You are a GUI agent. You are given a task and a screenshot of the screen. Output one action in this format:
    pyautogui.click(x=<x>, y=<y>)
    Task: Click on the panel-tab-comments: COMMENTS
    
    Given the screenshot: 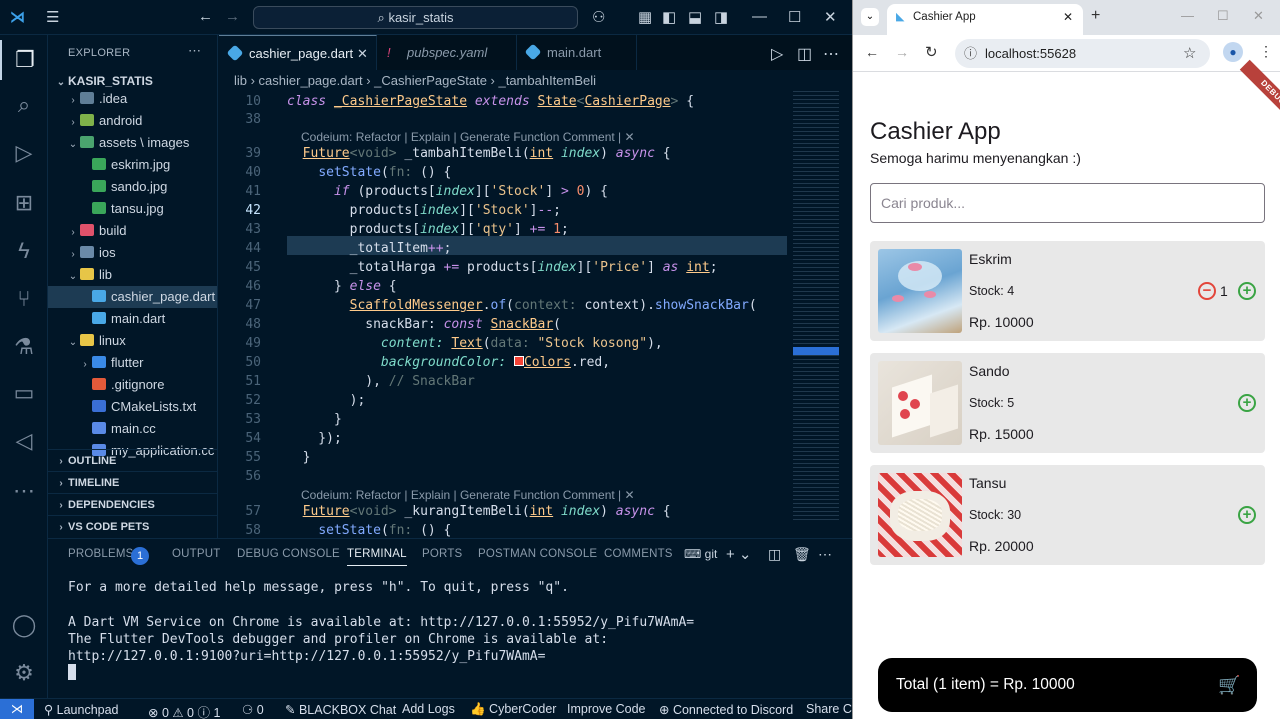 What is the action you would take?
    pyautogui.click(x=638, y=554)
    